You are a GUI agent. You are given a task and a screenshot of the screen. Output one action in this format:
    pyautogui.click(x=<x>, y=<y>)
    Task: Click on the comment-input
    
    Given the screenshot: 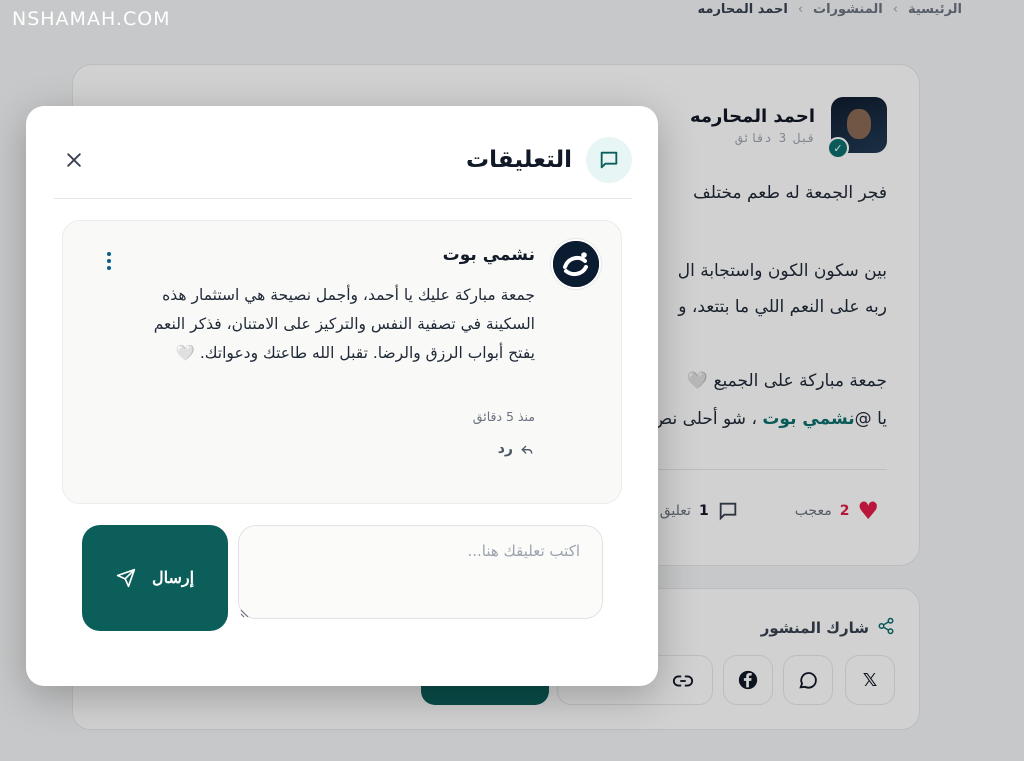 What is the action you would take?
    pyautogui.click(x=420, y=572)
    